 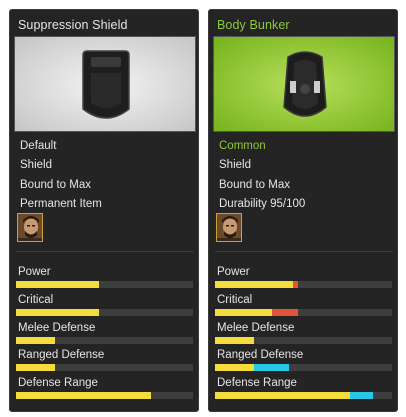 What do you see at coordinates (61, 204) in the screenshot?
I see `item-info-line: Permanent Item` at bounding box center [61, 204].